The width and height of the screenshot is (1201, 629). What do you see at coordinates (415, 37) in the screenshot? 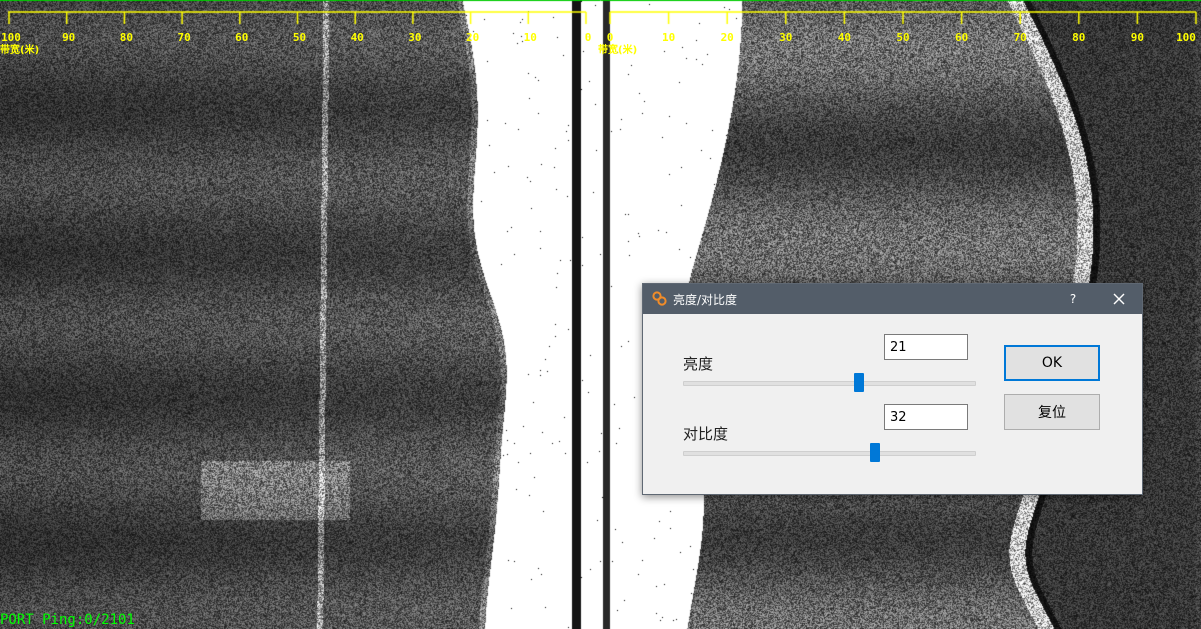
I see `port-scale-label: 30` at bounding box center [415, 37].